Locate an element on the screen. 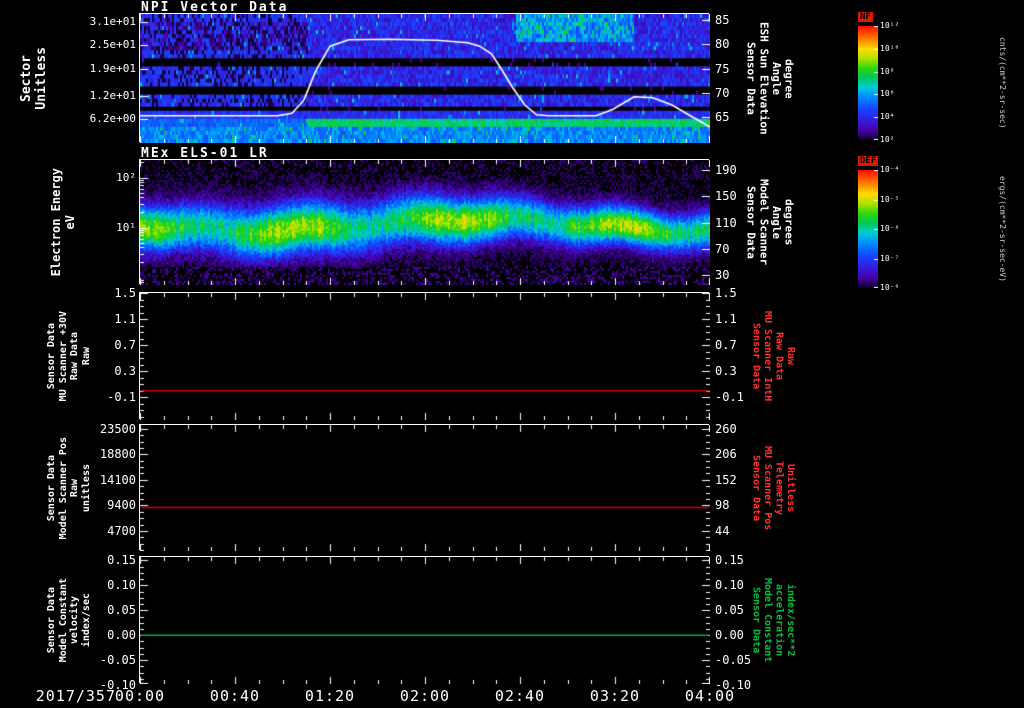 The height and width of the screenshot is (708, 1024). npi-plot-canvas is located at coordinates (425, 78).